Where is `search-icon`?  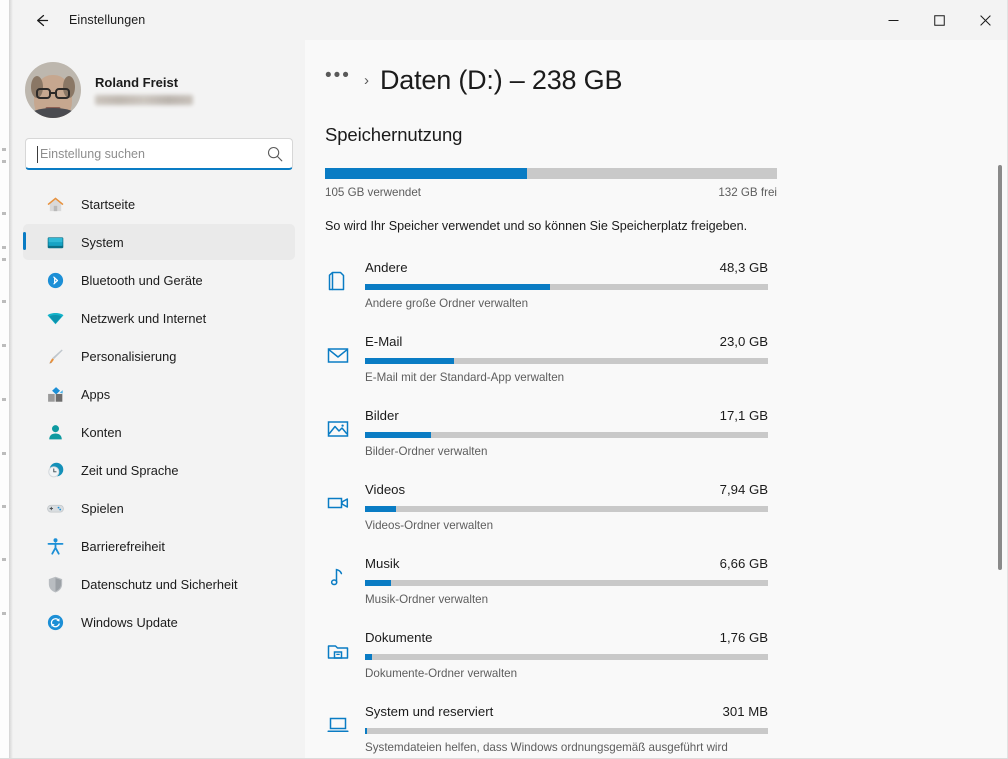 search-icon is located at coordinates (275, 154).